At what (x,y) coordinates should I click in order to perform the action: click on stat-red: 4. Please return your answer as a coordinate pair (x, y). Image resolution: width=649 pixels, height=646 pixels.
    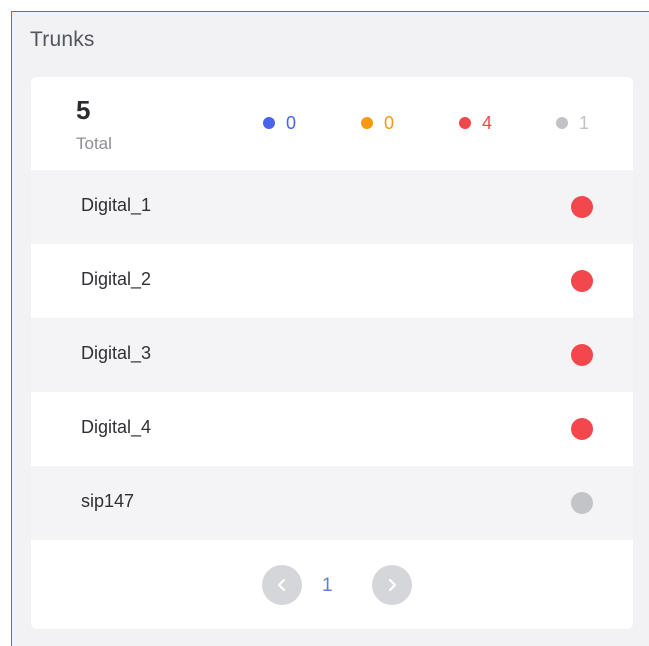
    Looking at the image, I should click on (475, 123).